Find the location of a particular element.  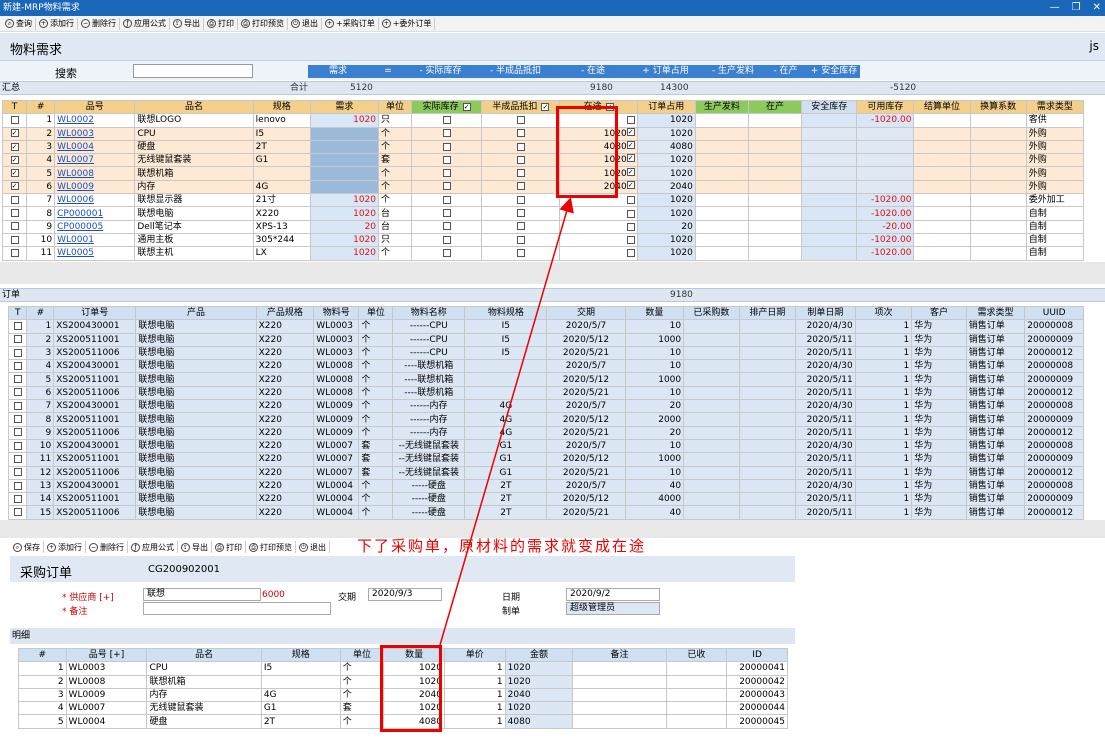

annotation-arrow is located at coordinates (506, 421).